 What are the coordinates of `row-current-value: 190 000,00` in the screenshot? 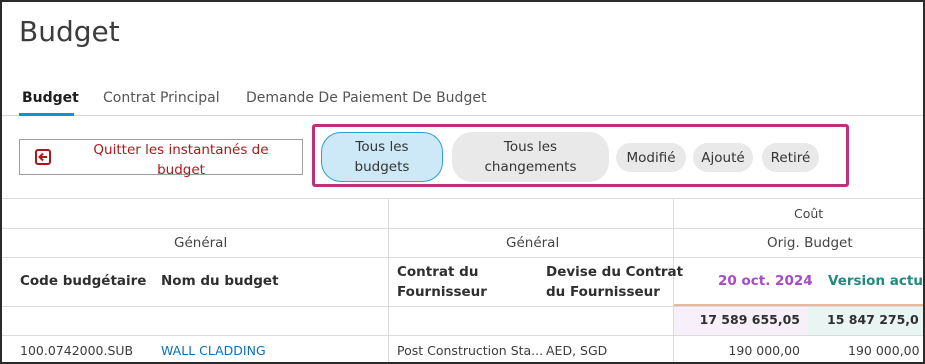 It's located at (884, 350).